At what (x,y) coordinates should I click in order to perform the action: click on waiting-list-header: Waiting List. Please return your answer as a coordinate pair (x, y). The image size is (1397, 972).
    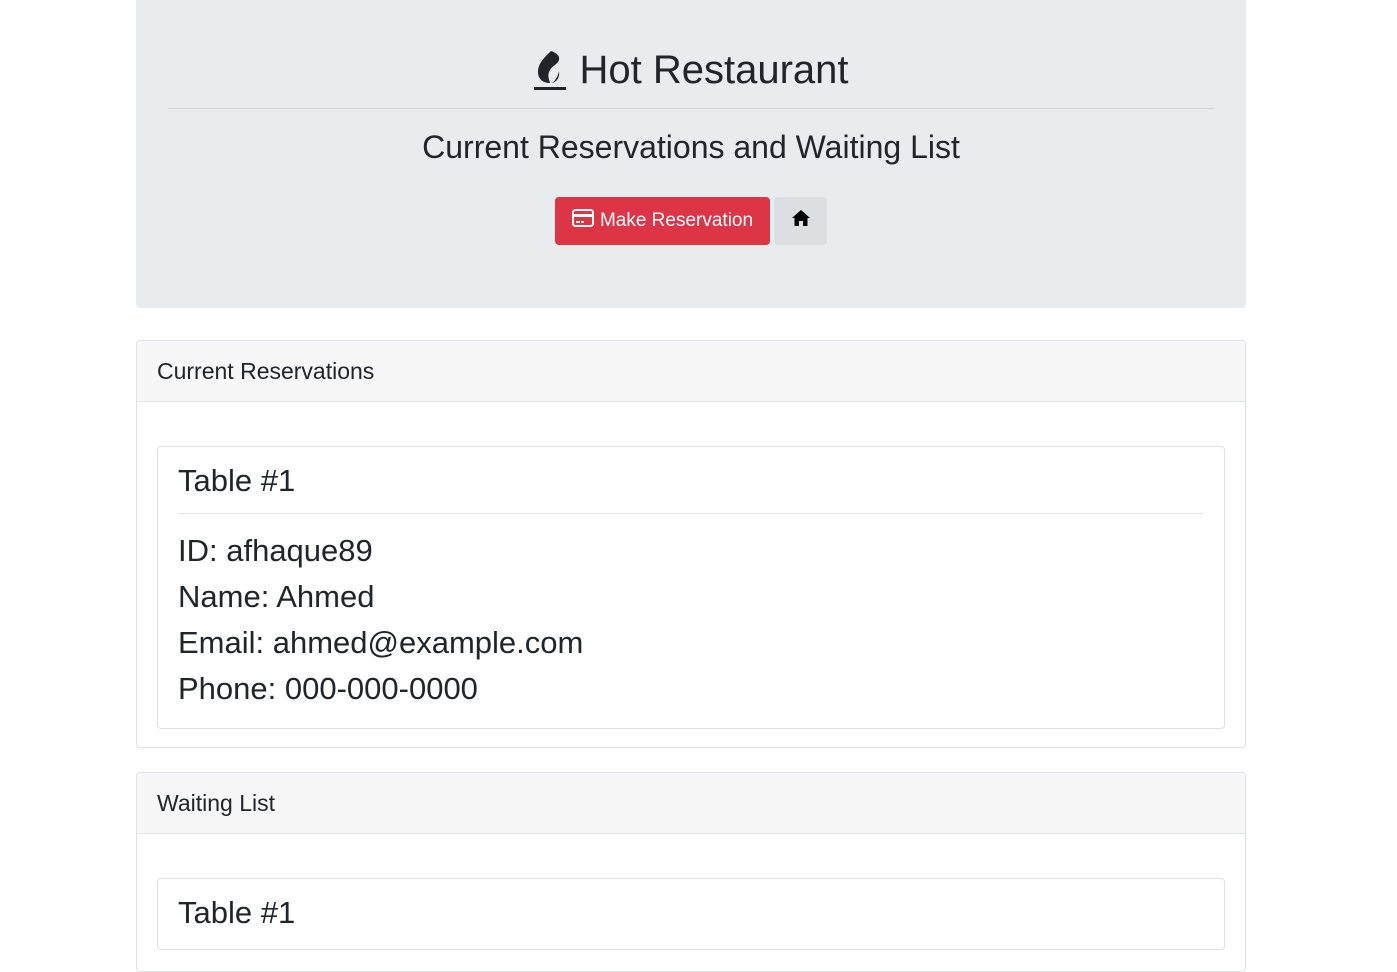
    Looking at the image, I should click on (691, 803).